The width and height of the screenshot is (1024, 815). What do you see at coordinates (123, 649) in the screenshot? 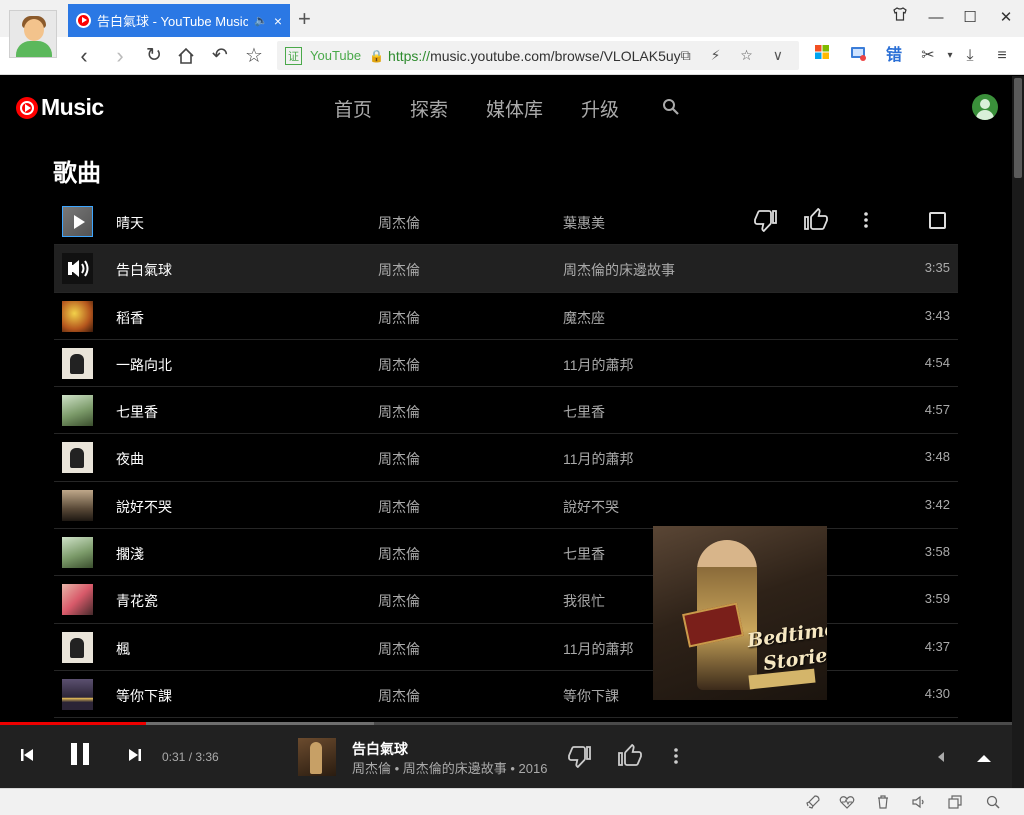
I see `song-title: 楓` at bounding box center [123, 649].